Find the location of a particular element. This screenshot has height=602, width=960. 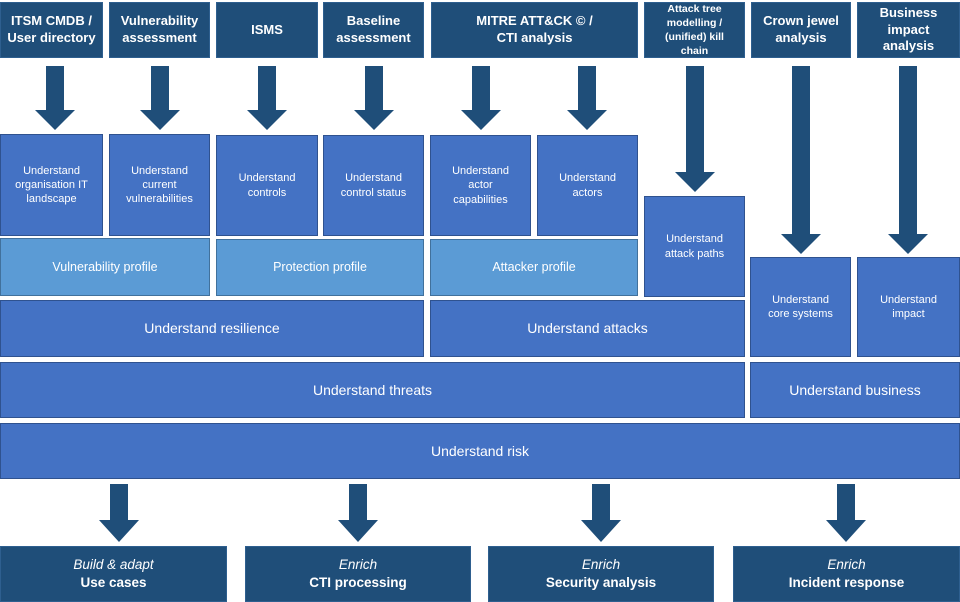

source-crown-jewel: Crown jewel analysis is located at coordinates (801, 30).